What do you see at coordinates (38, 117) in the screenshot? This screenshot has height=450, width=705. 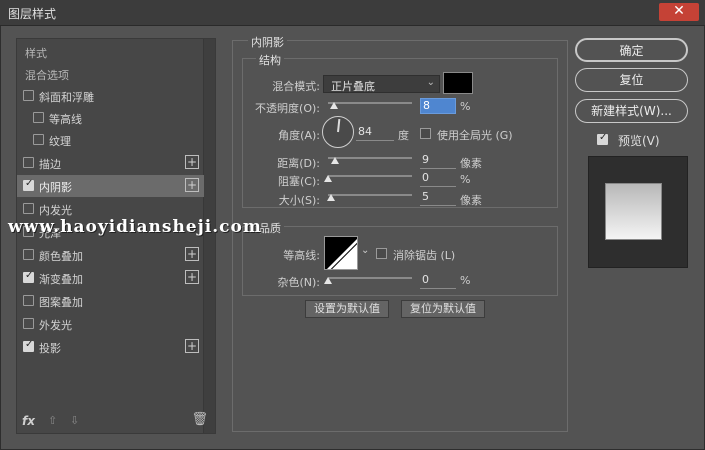 I see `contour-checkbox` at bounding box center [38, 117].